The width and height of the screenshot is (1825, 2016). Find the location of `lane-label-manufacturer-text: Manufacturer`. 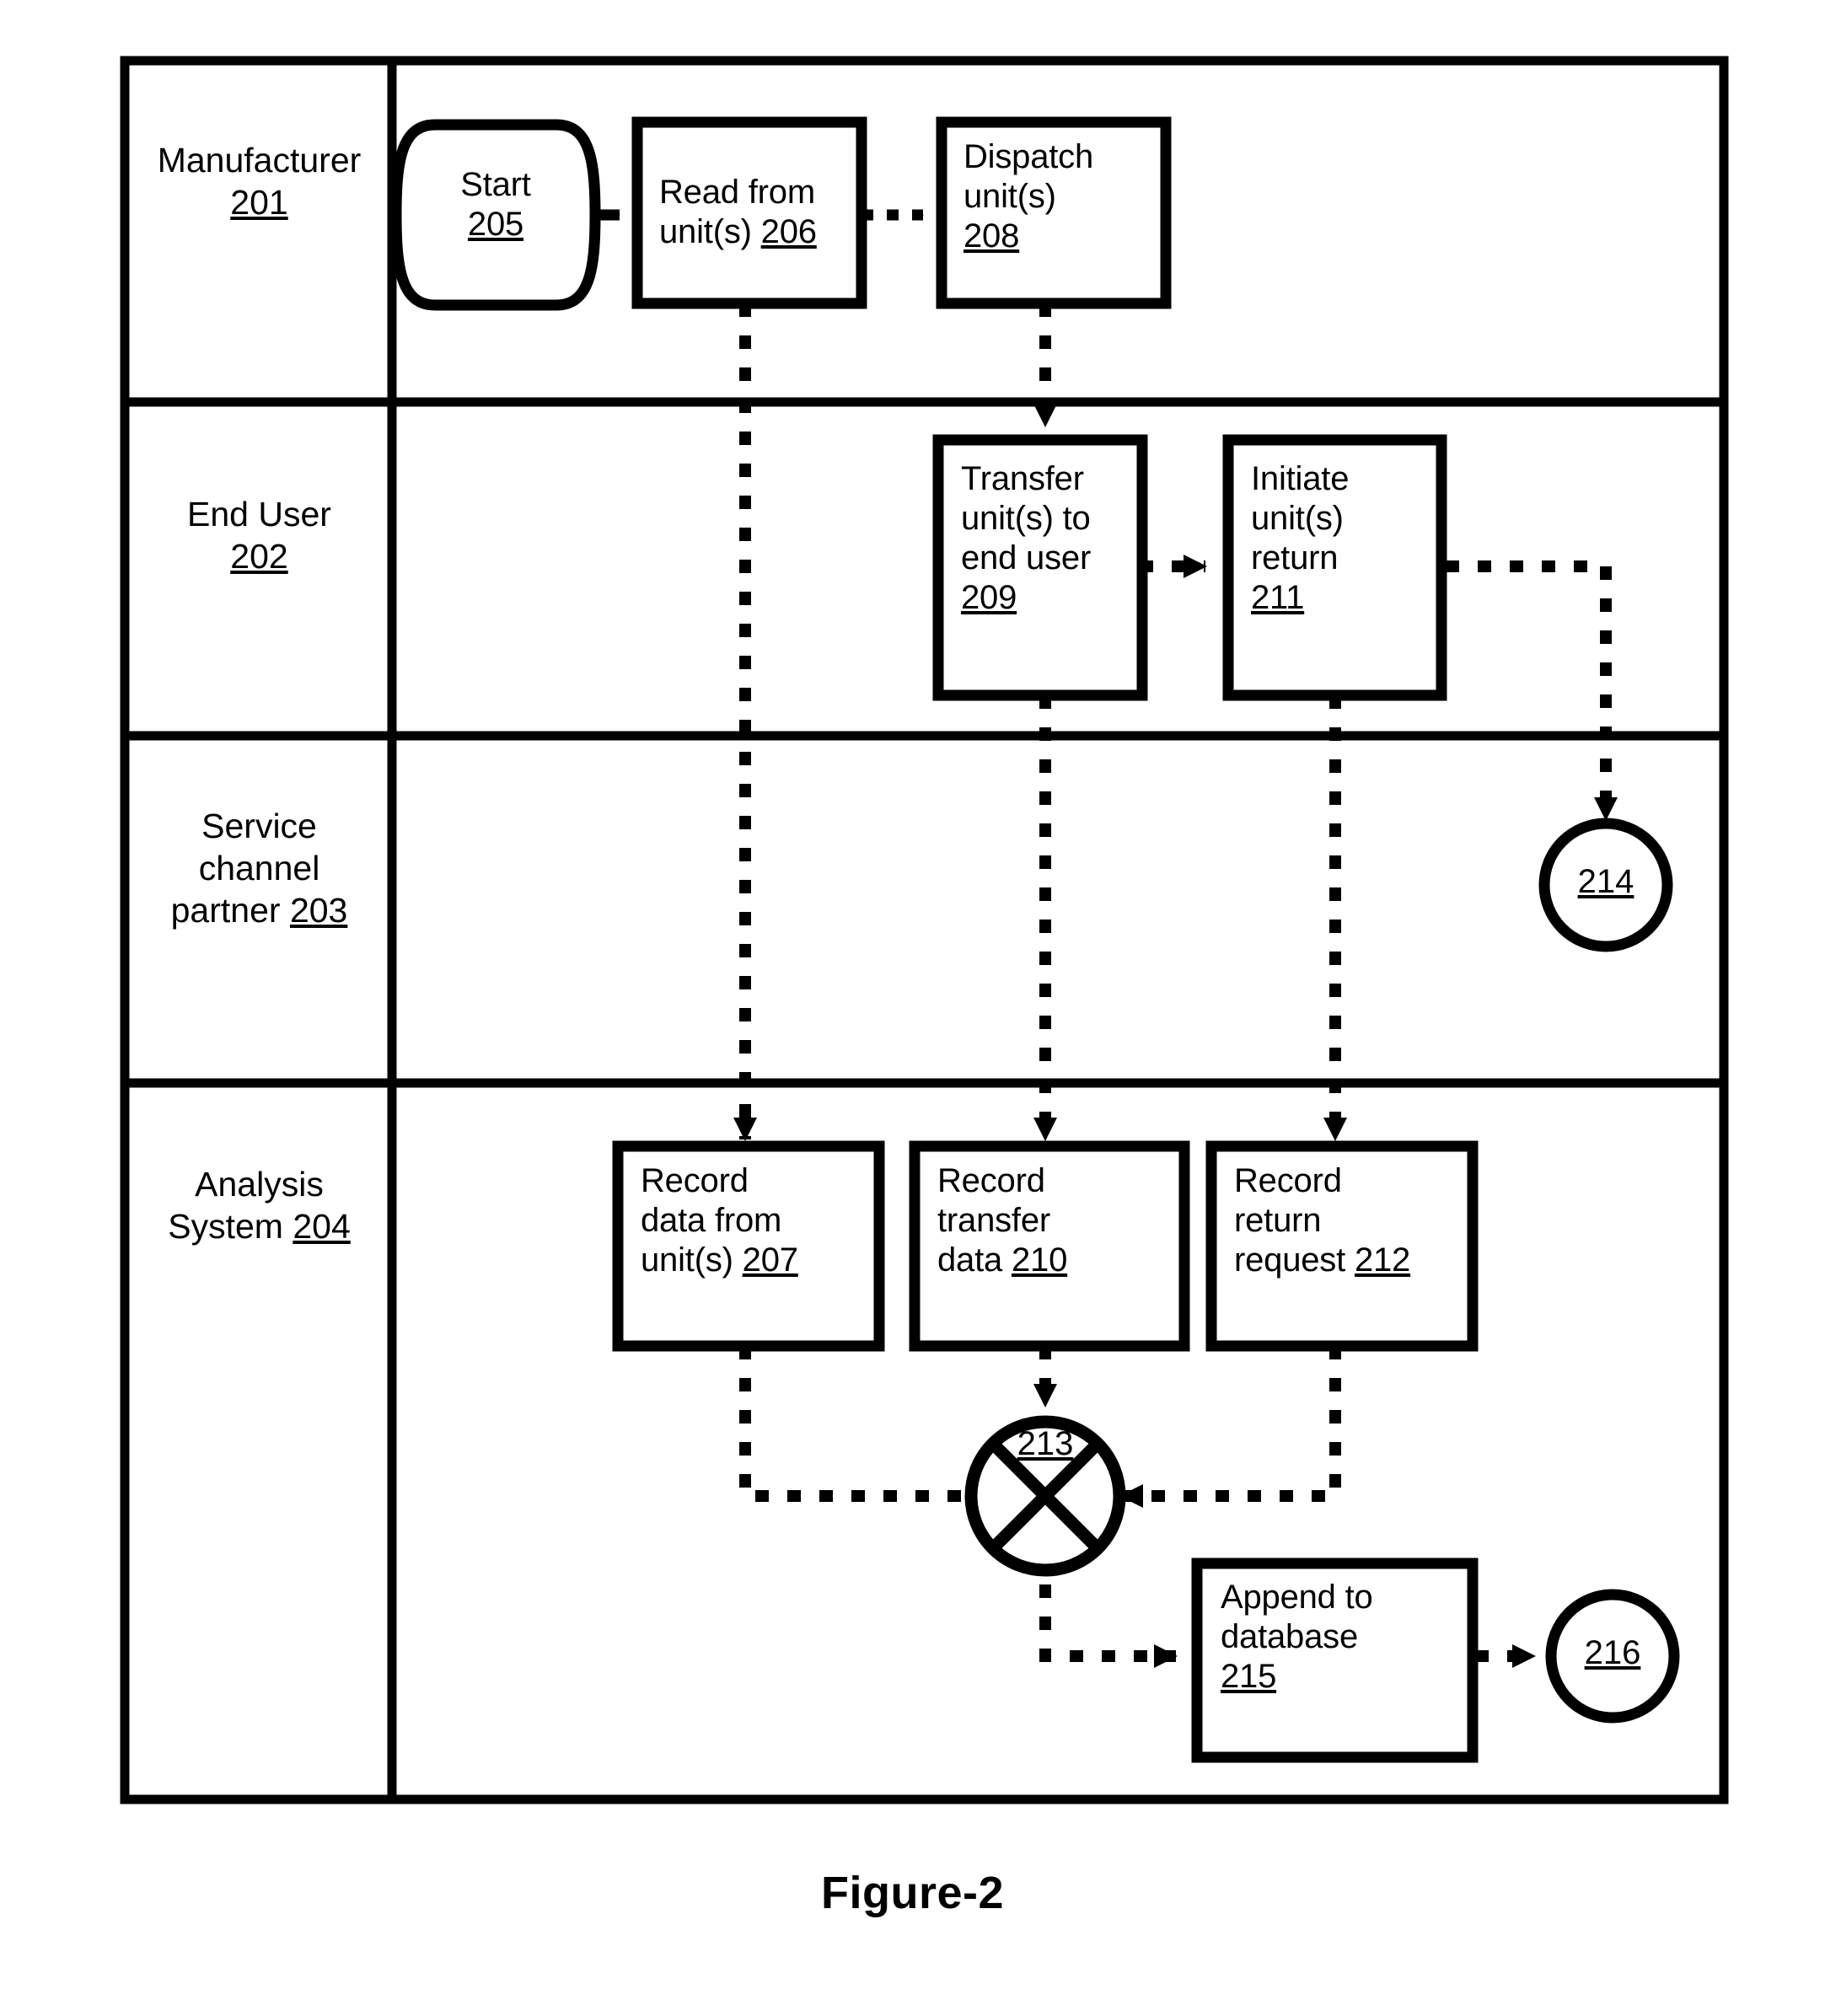

lane-label-manufacturer-text: Manufacturer is located at coordinates (259, 160).